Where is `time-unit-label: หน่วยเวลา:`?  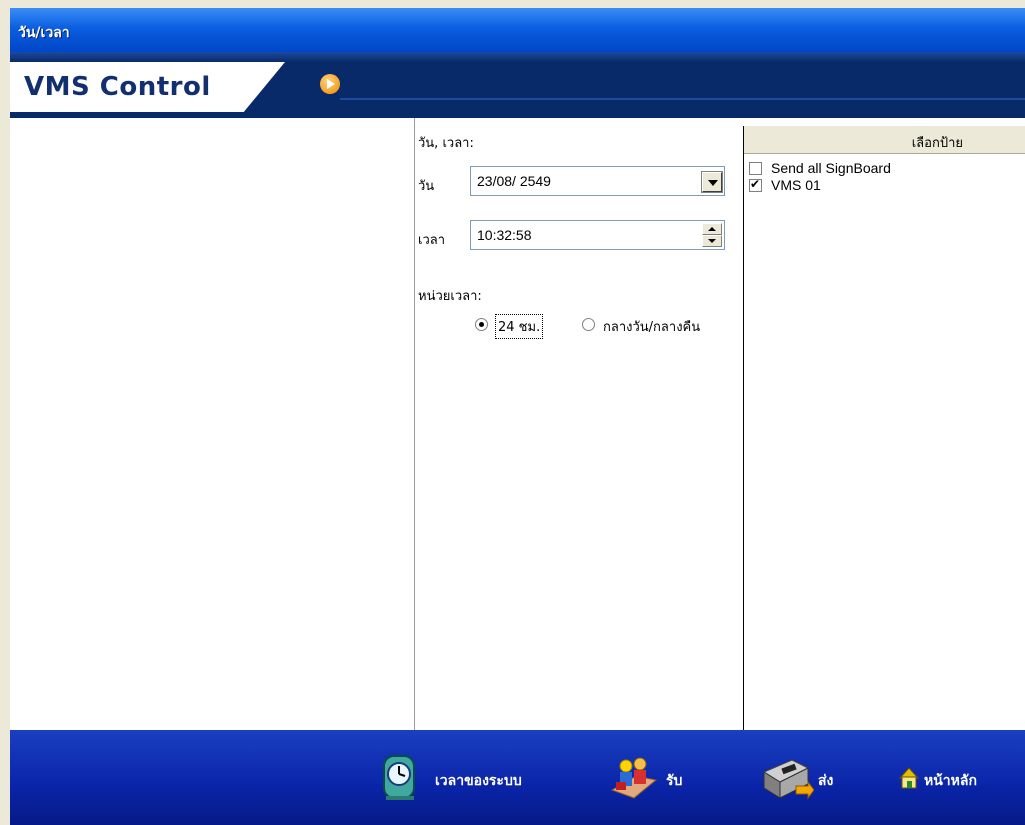
time-unit-label: หน่วยเวลา: is located at coordinates (450, 296).